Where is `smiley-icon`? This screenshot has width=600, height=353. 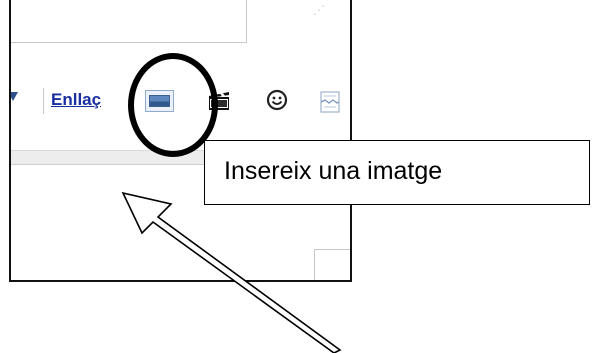 smiley-icon is located at coordinates (277, 100).